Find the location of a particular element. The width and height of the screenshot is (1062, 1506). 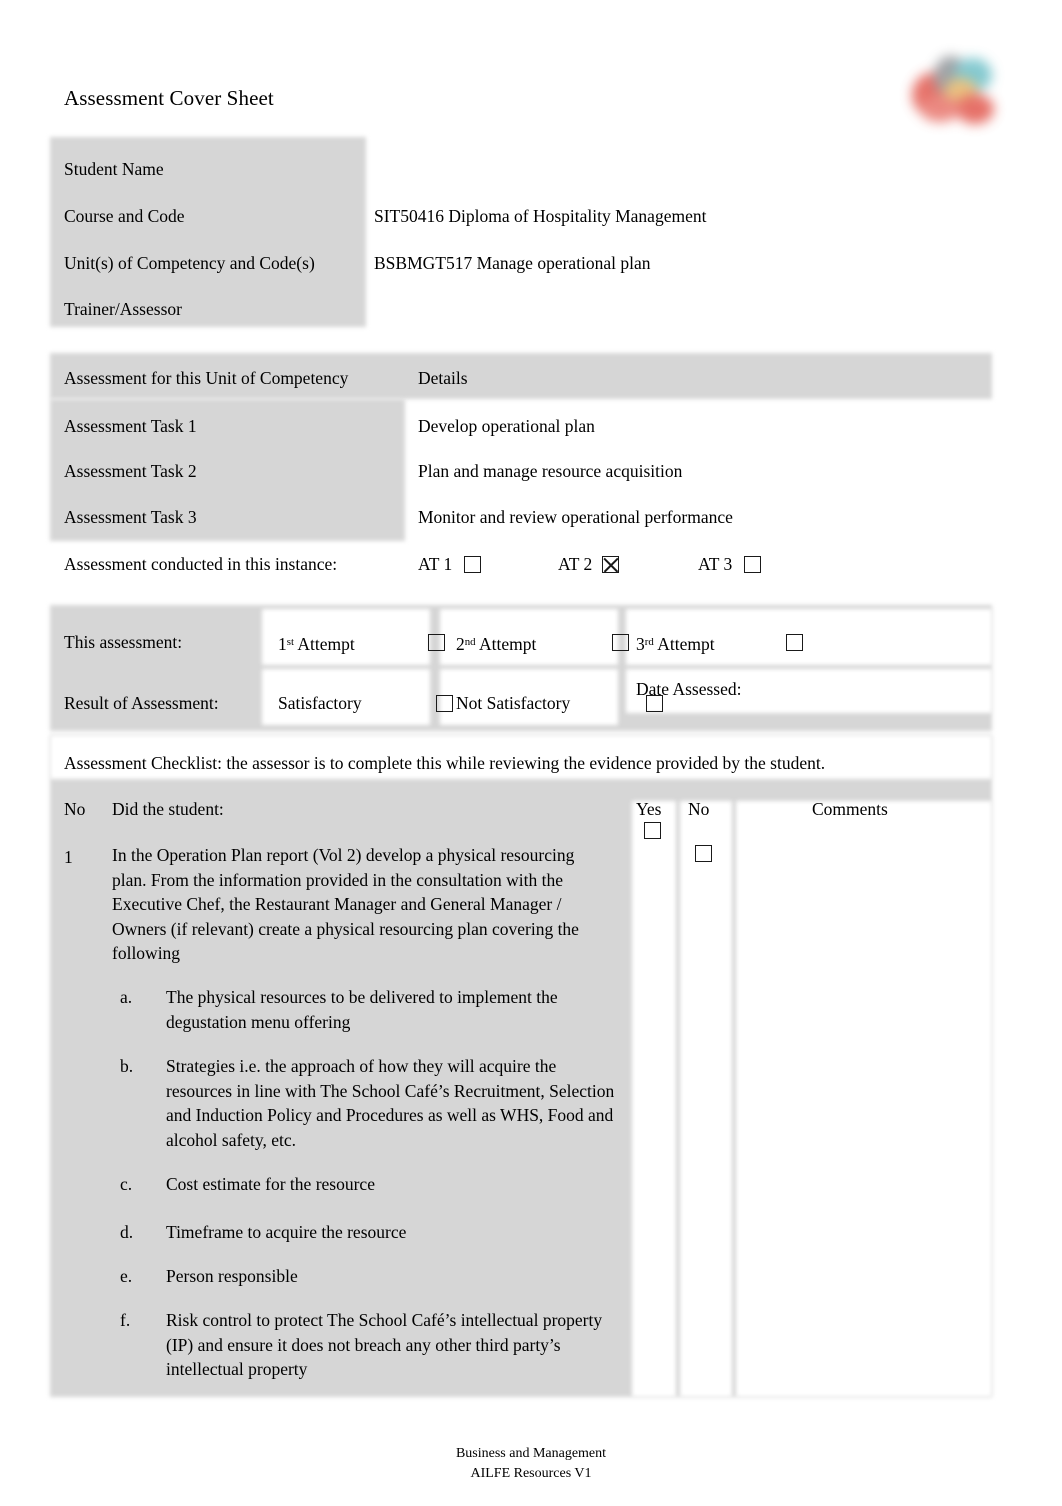

attempt-1-label: 1st Attempt is located at coordinates (316, 644).